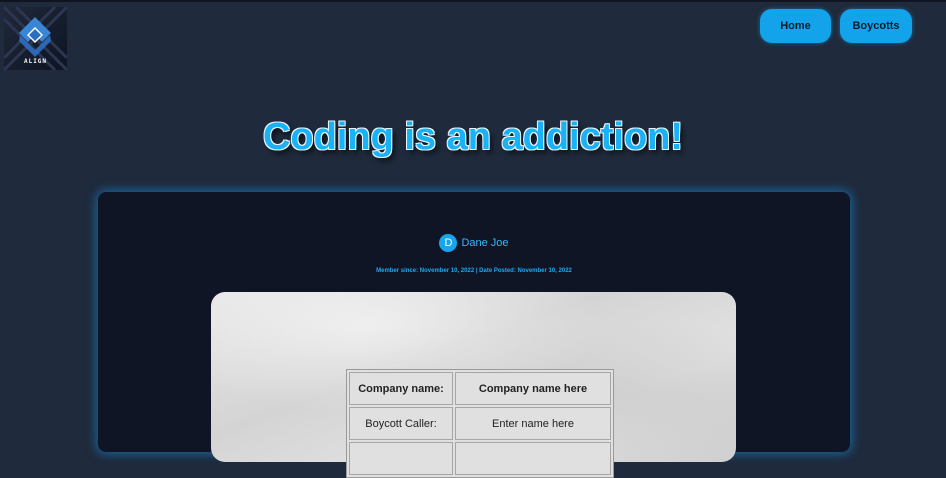  What do you see at coordinates (473, 137) in the screenshot?
I see `page-title: Coding is an addiction!` at bounding box center [473, 137].